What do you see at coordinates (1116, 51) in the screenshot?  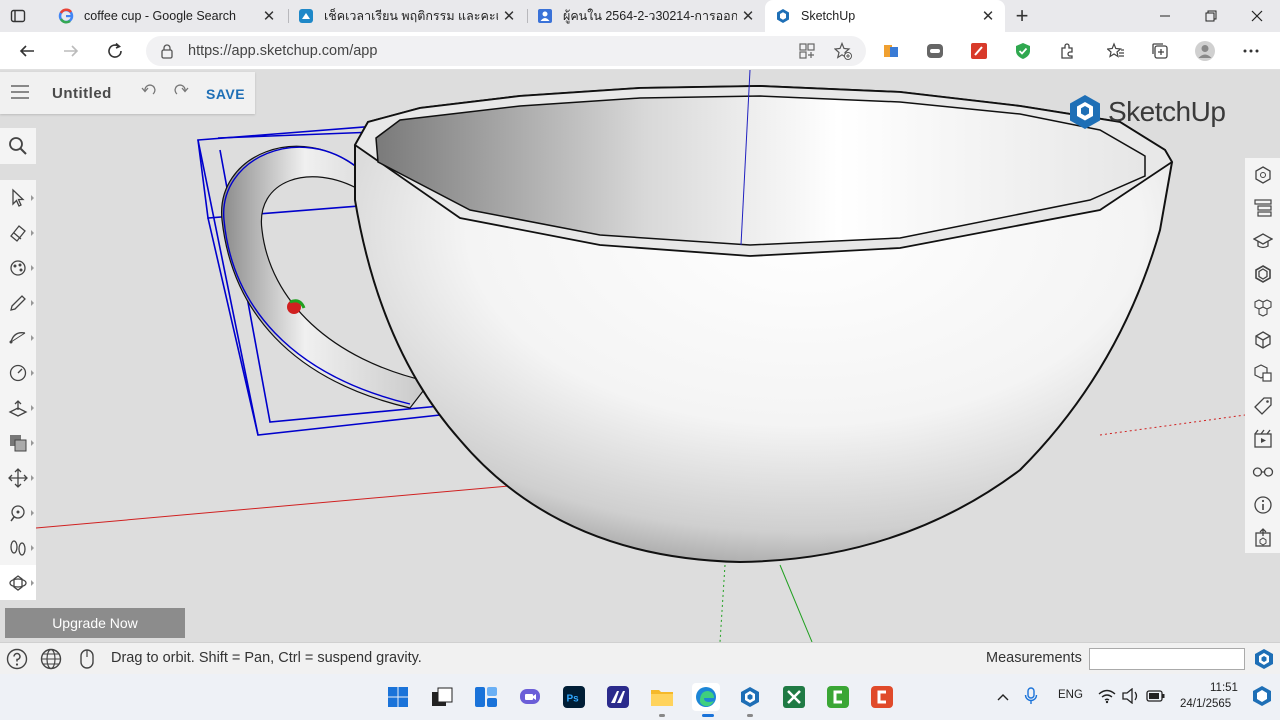 I see `favorites-icon` at bounding box center [1116, 51].